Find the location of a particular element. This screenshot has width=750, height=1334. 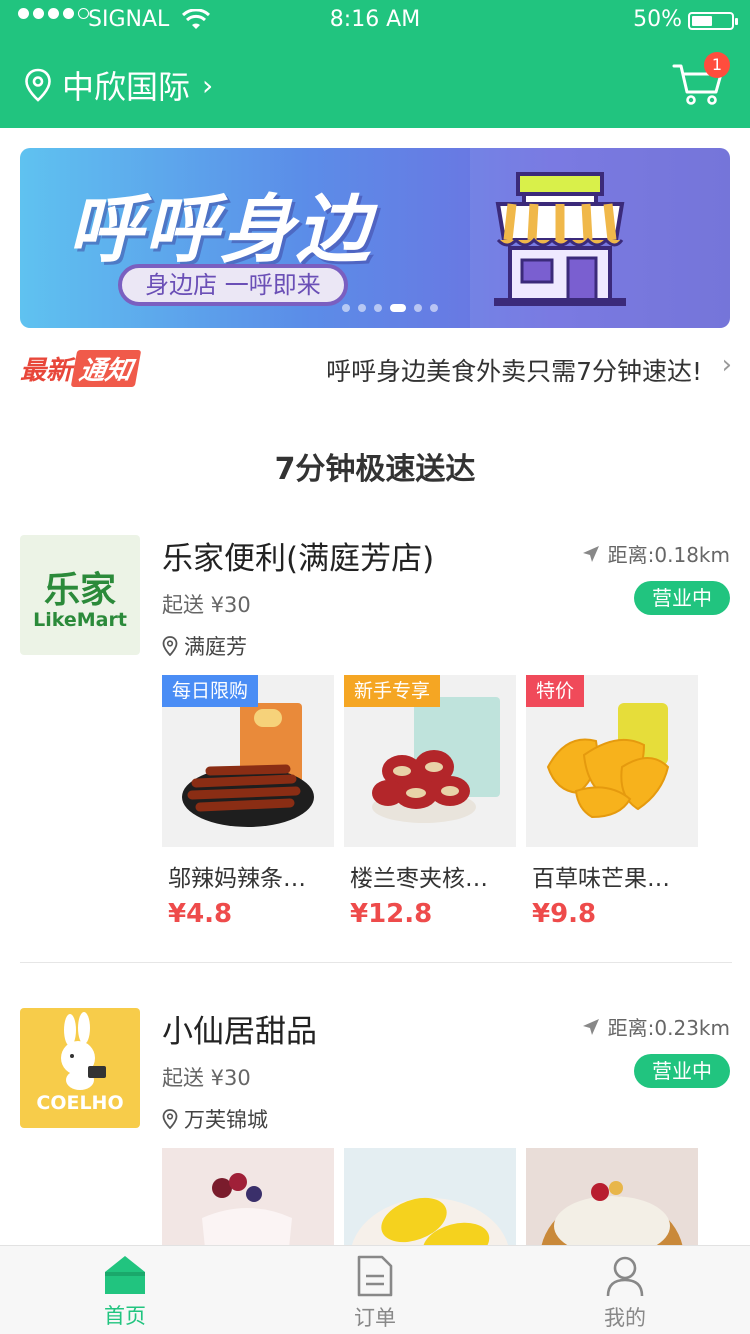

tab-orders: 订单 is located at coordinates (375, 1293).